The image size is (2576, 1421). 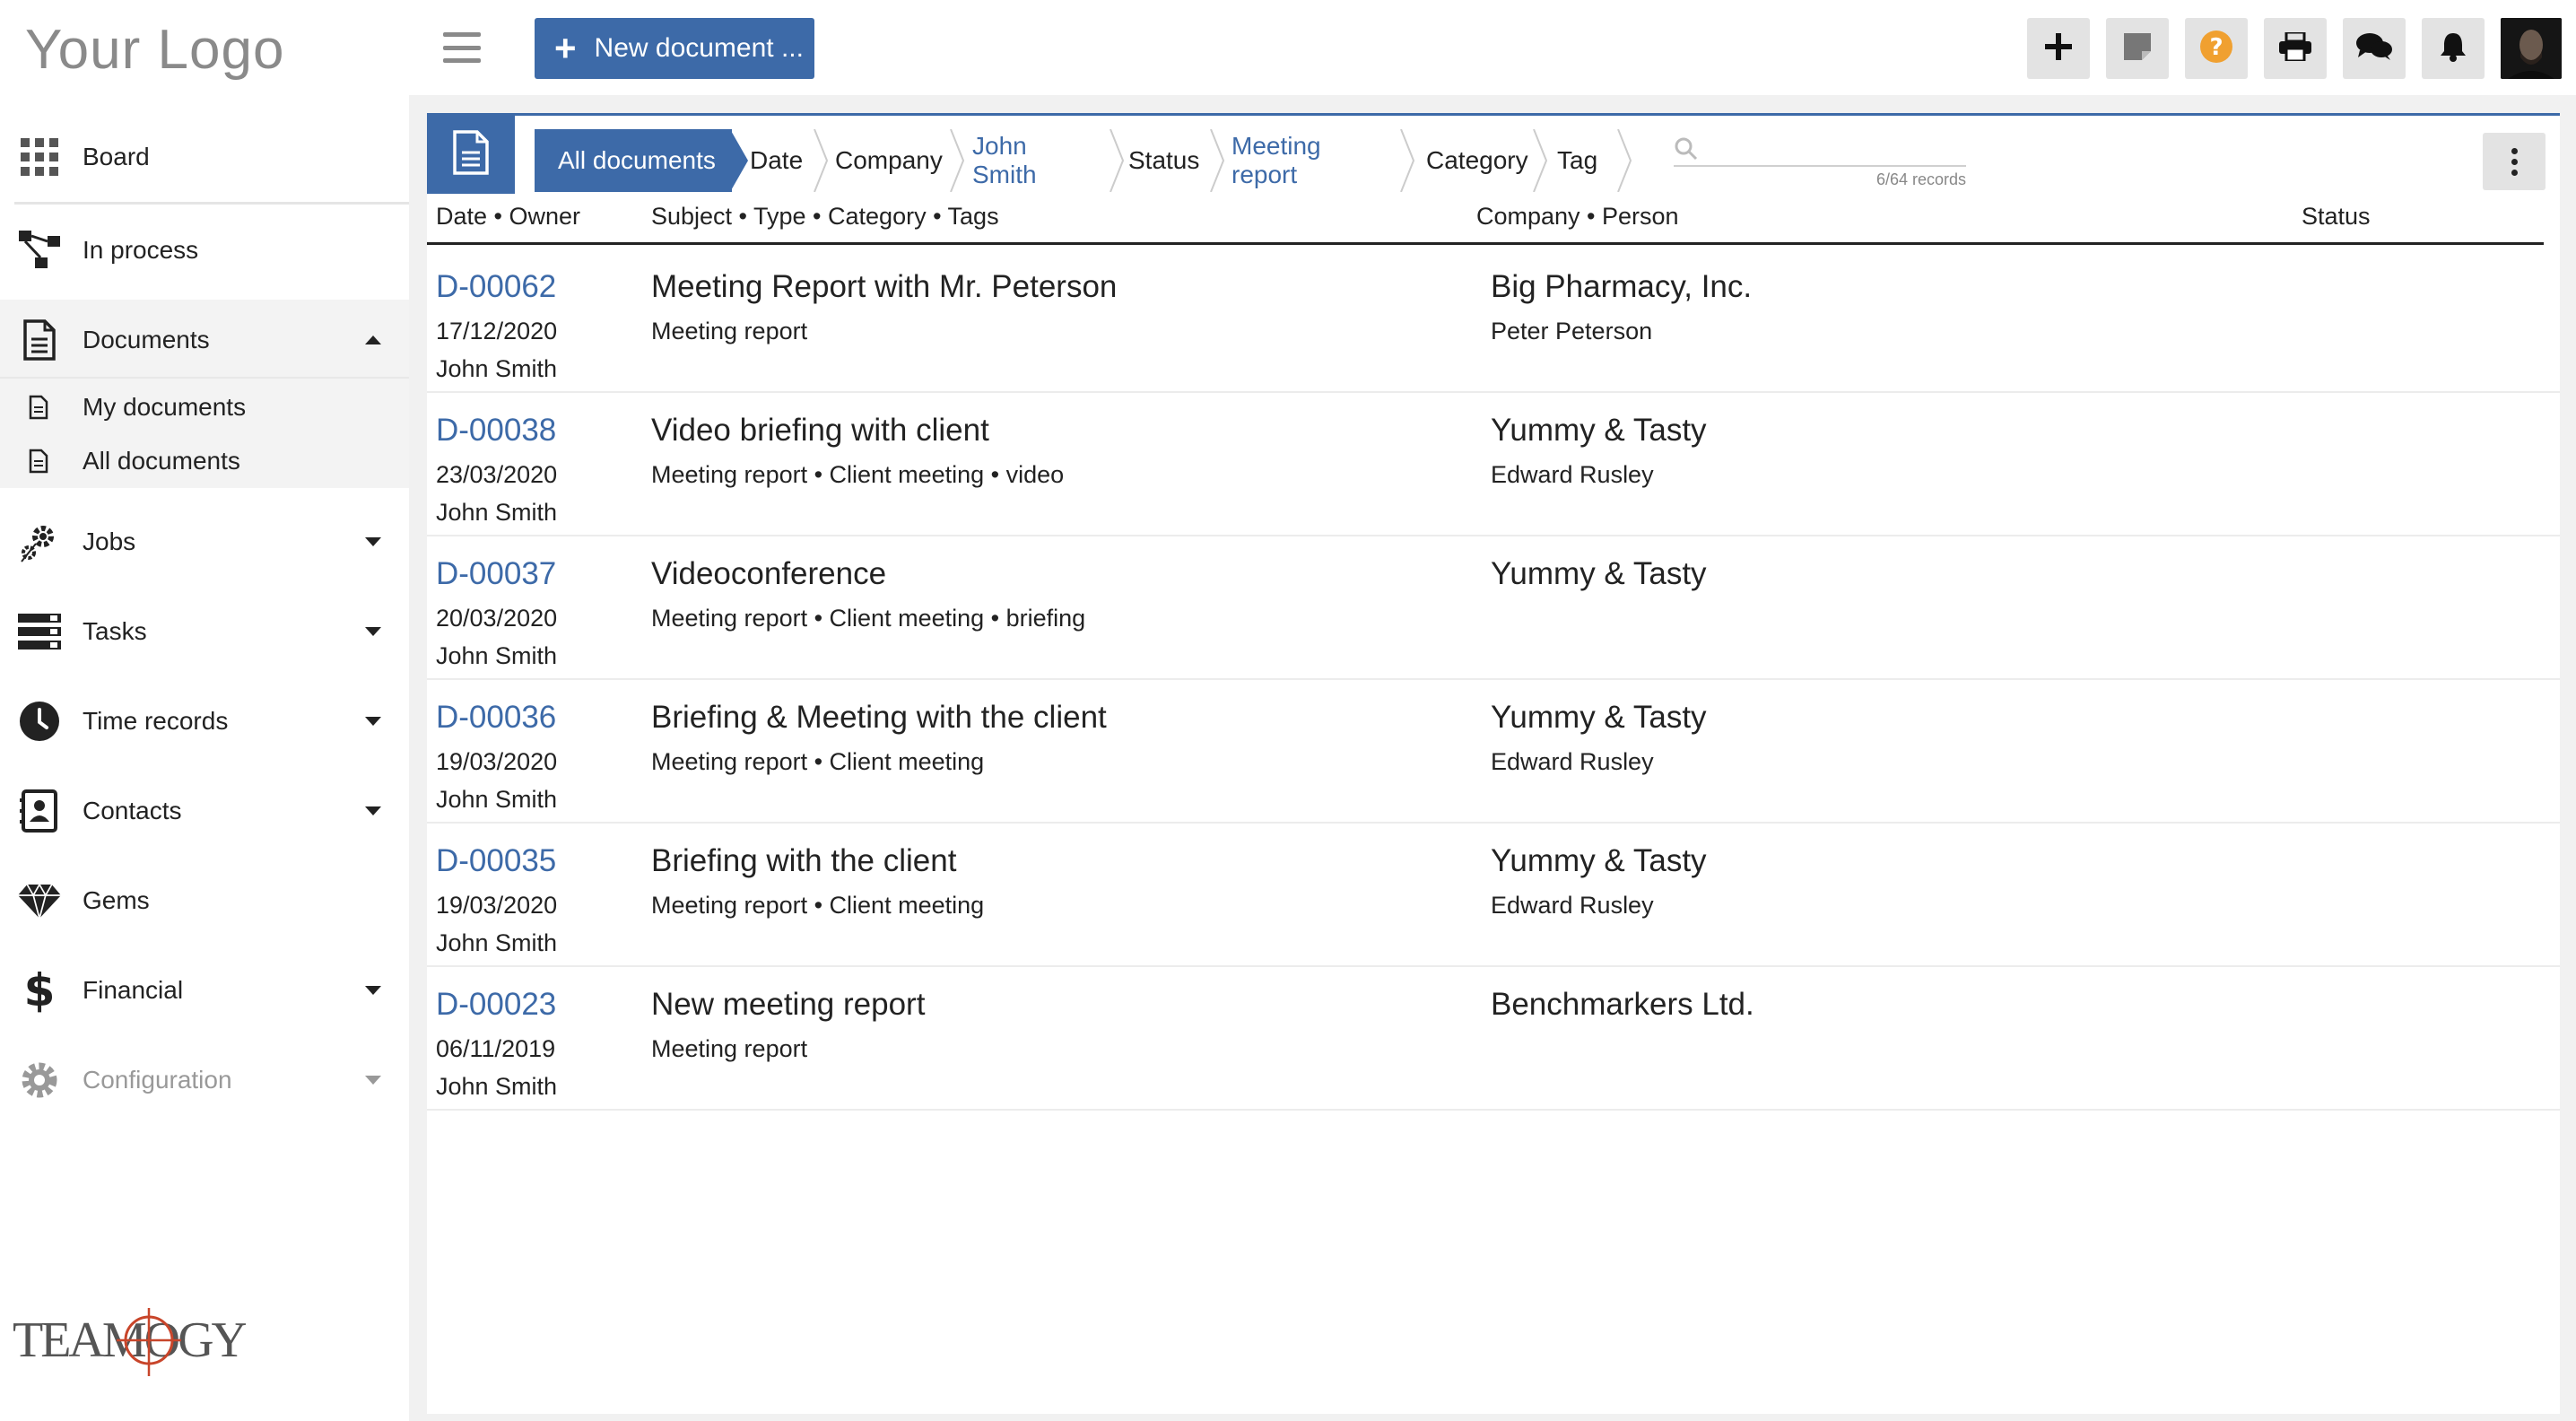 I want to click on search-input, so click(x=1831, y=150).